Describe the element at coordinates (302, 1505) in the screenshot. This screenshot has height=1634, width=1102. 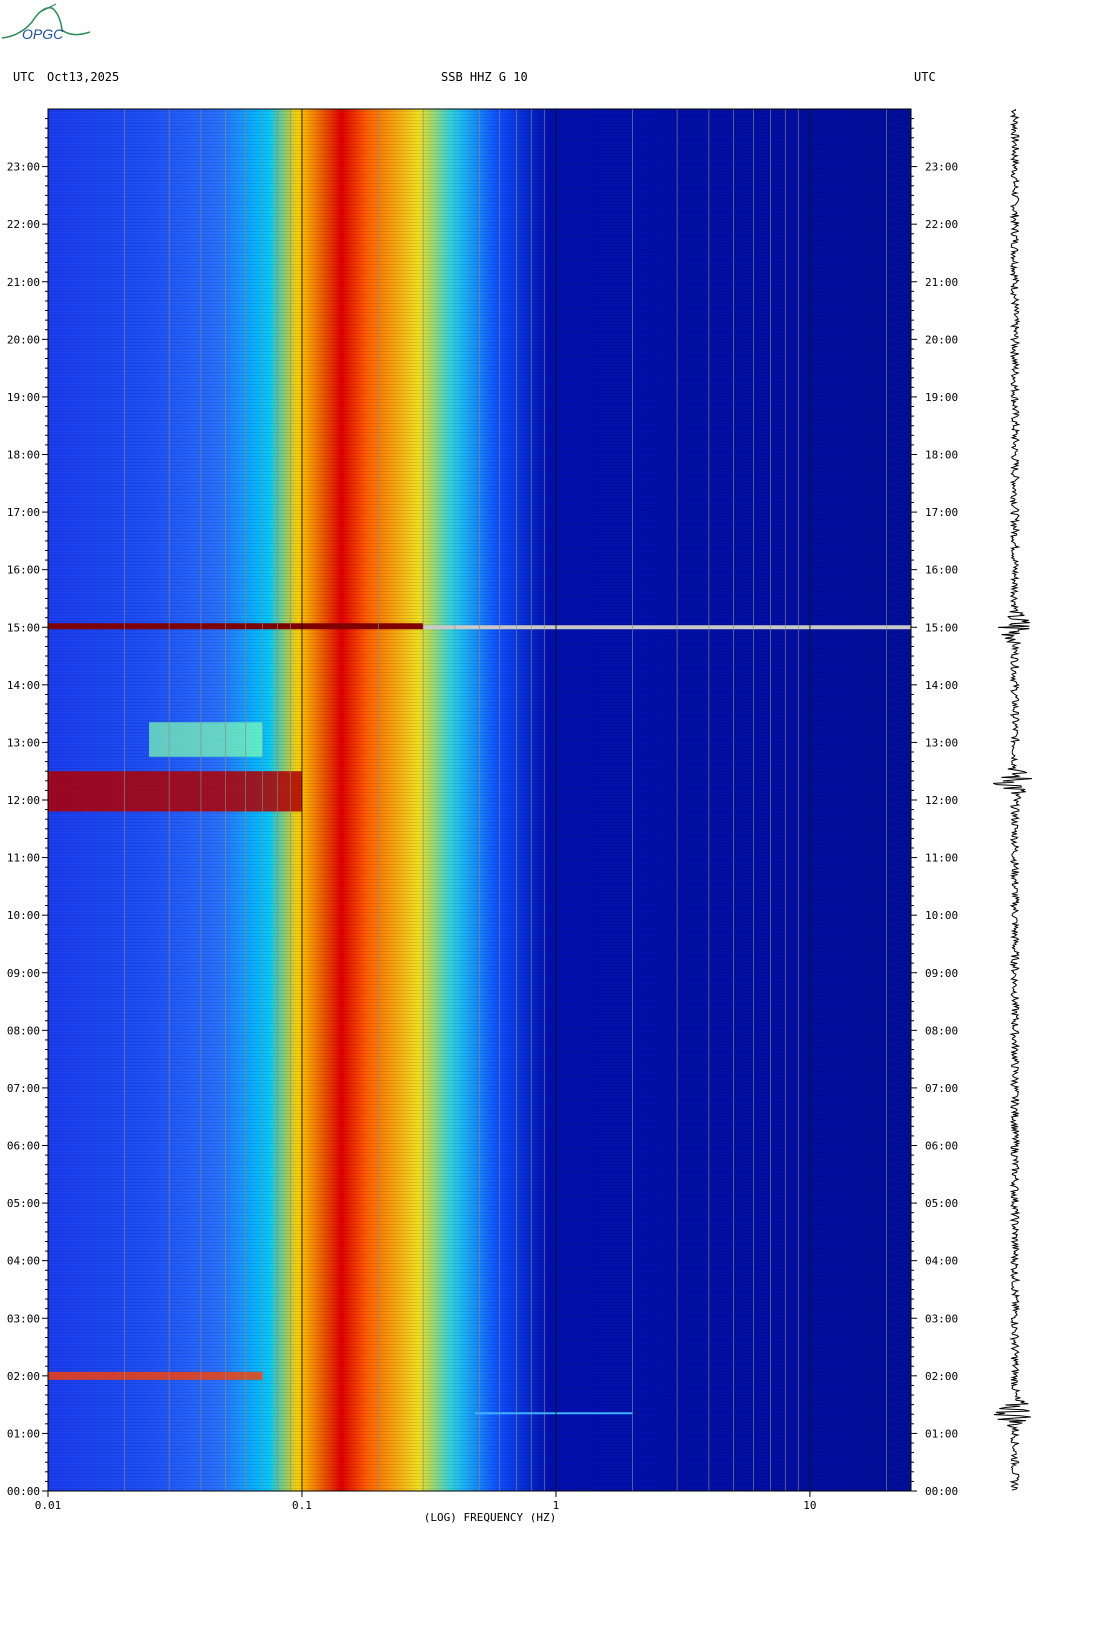
I see `frequency-tick-label: 0.1` at that location.